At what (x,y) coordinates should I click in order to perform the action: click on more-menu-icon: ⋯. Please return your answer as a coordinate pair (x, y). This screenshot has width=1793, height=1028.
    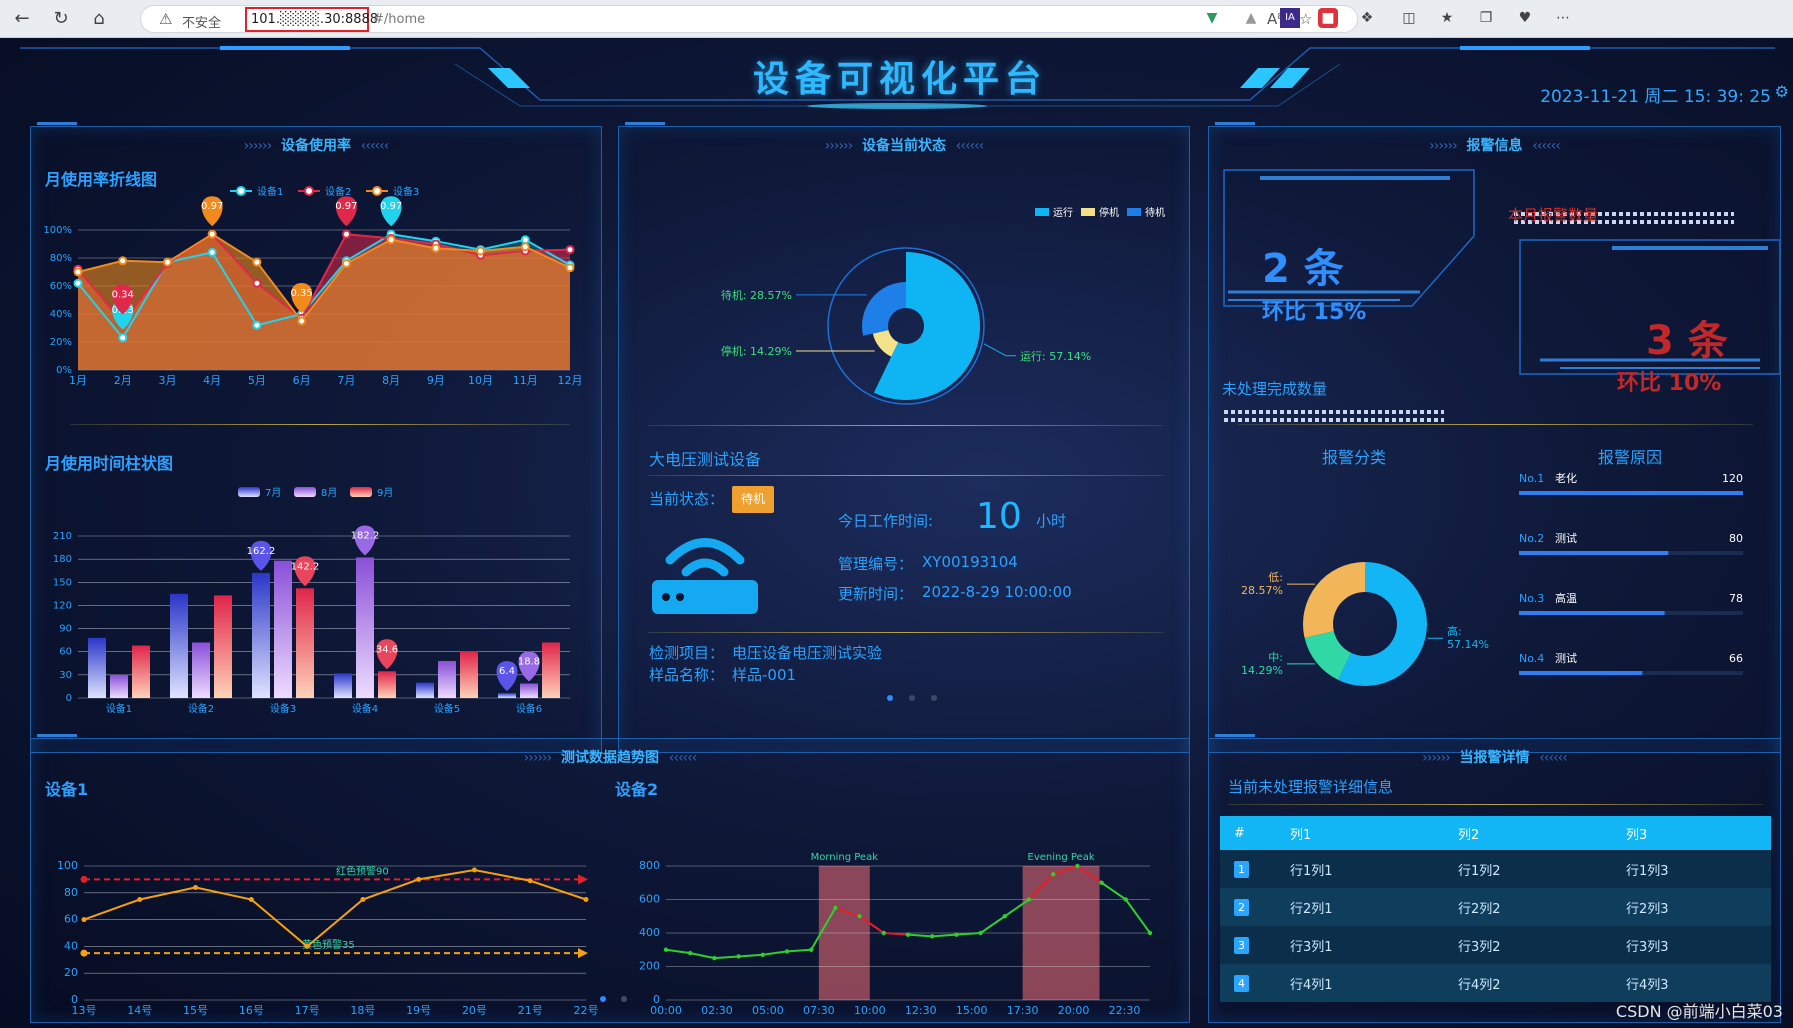
    Looking at the image, I should click on (1563, 18).